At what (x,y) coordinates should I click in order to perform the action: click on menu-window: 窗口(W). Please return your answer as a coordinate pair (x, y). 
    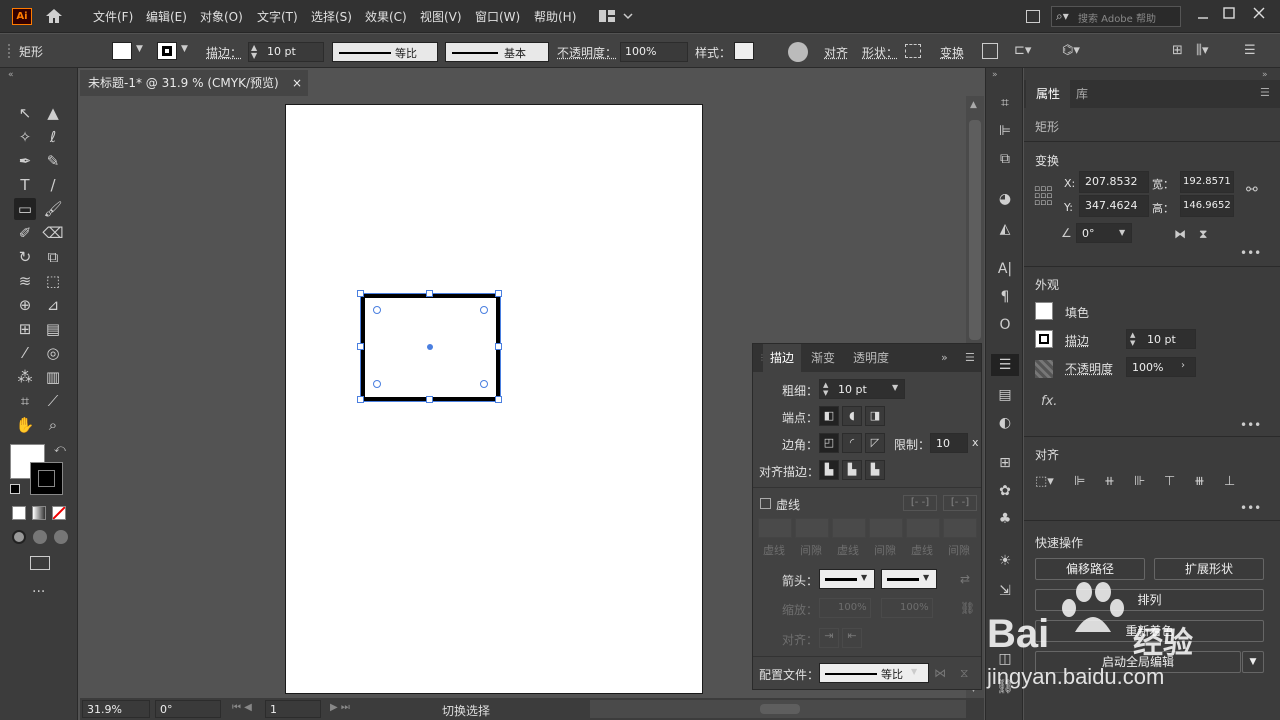
    Looking at the image, I should click on (497, 16).